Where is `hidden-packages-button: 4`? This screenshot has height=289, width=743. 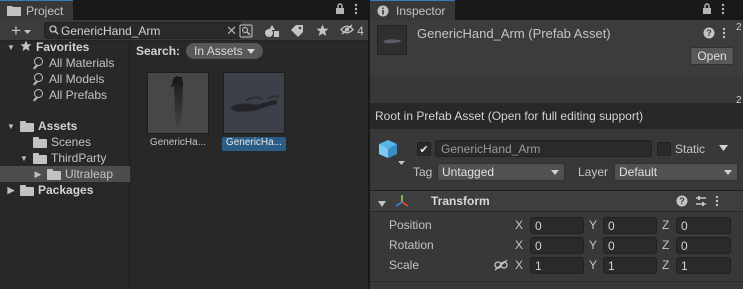
hidden-packages-button: 4 is located at coordinates (352, 30).